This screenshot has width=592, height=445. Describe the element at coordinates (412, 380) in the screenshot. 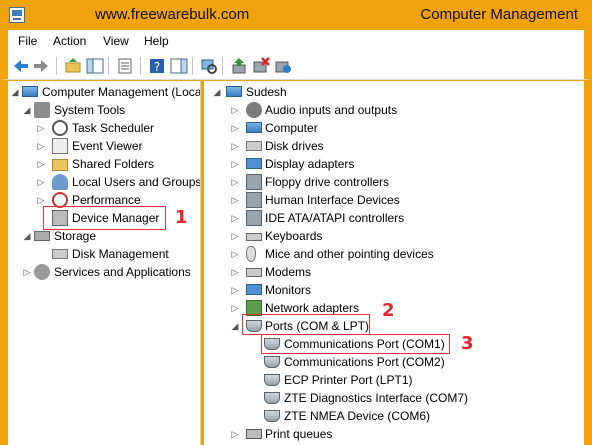

I see `port-device: ECP Printer Port (LPT1)` at that location.